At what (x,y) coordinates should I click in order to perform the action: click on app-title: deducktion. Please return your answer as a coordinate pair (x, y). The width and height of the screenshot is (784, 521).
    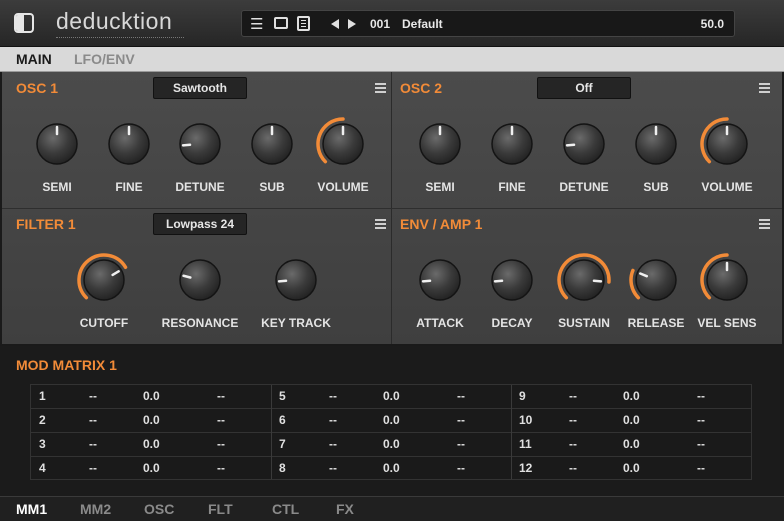
    Looking at the image, I should click on (114, 21).